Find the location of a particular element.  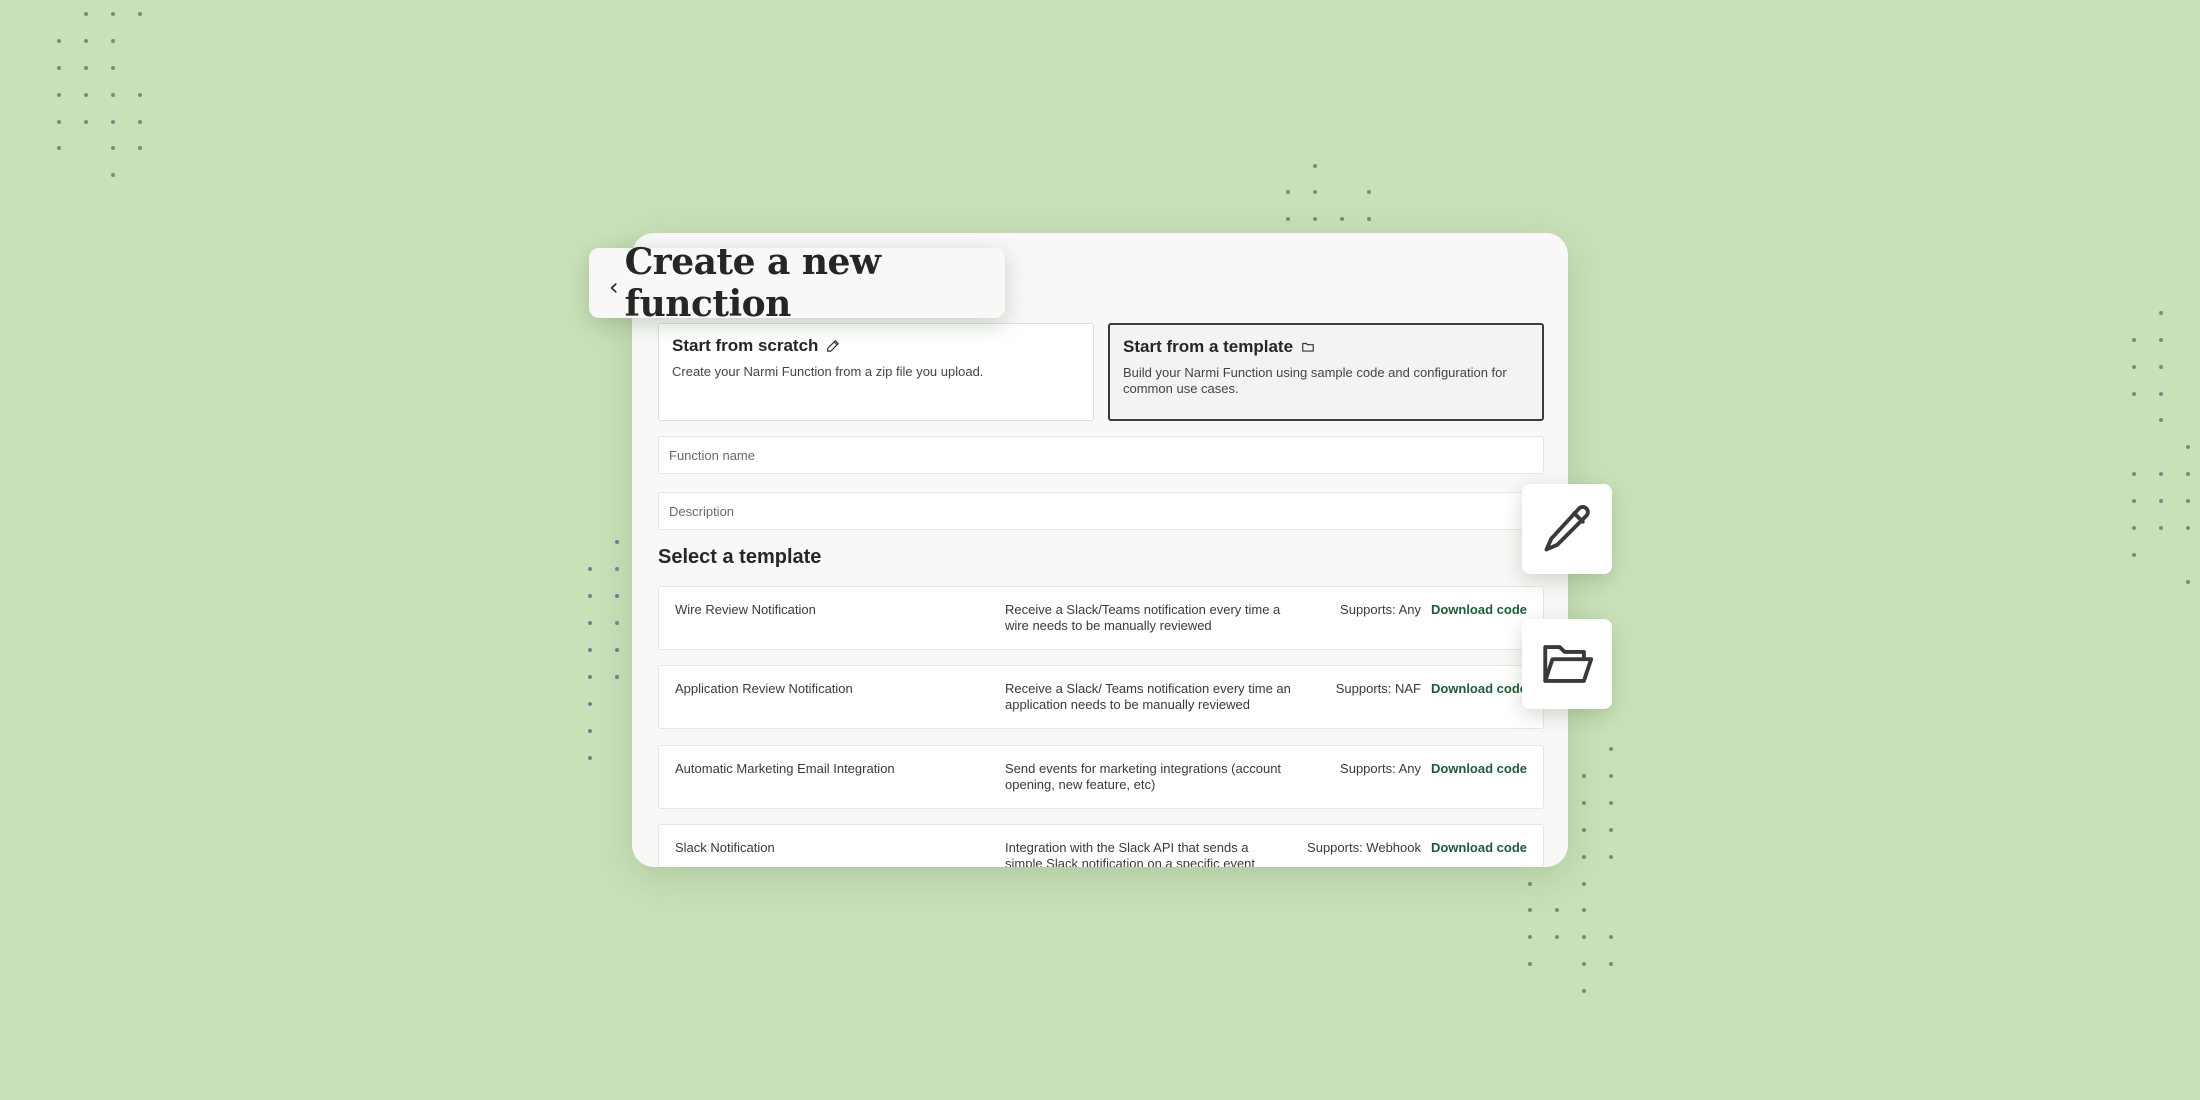

template-name: Slack Notification is located at coordinates (725, 847).